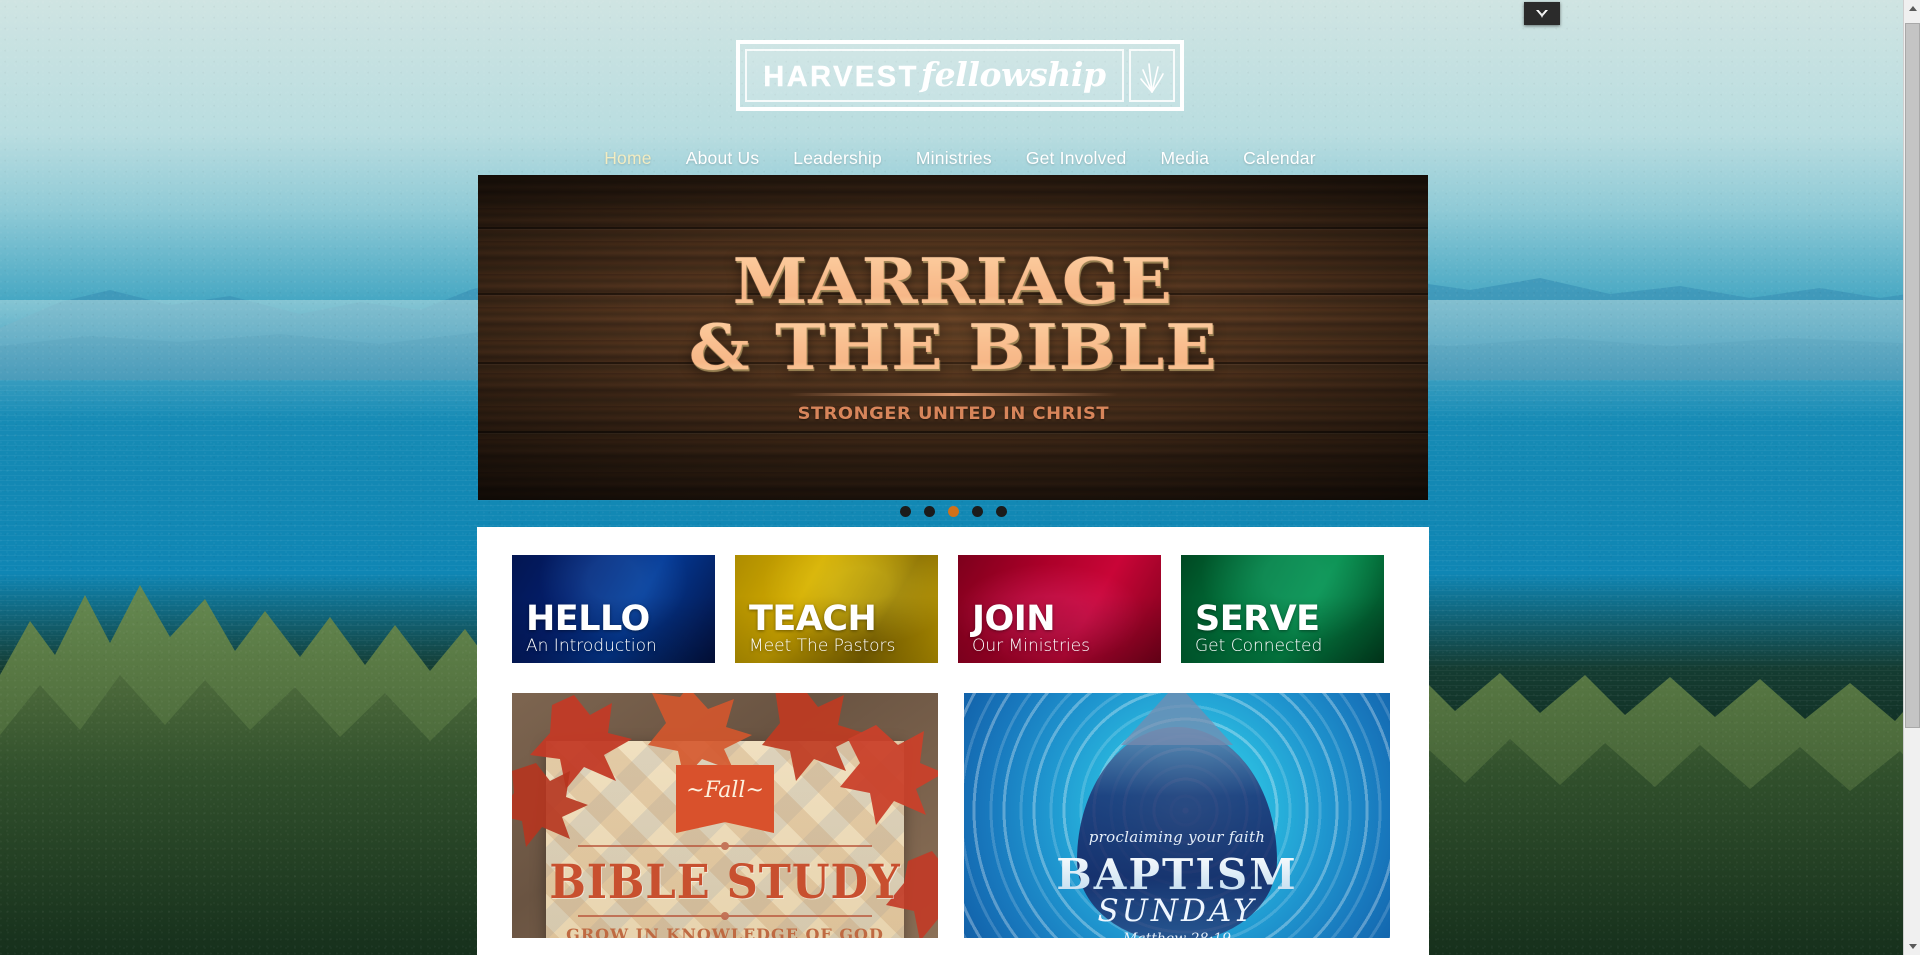 This screenshot has height=955, width=1920. I want to click on card-serve: SERVE Get Connected, so click(1282, 609).